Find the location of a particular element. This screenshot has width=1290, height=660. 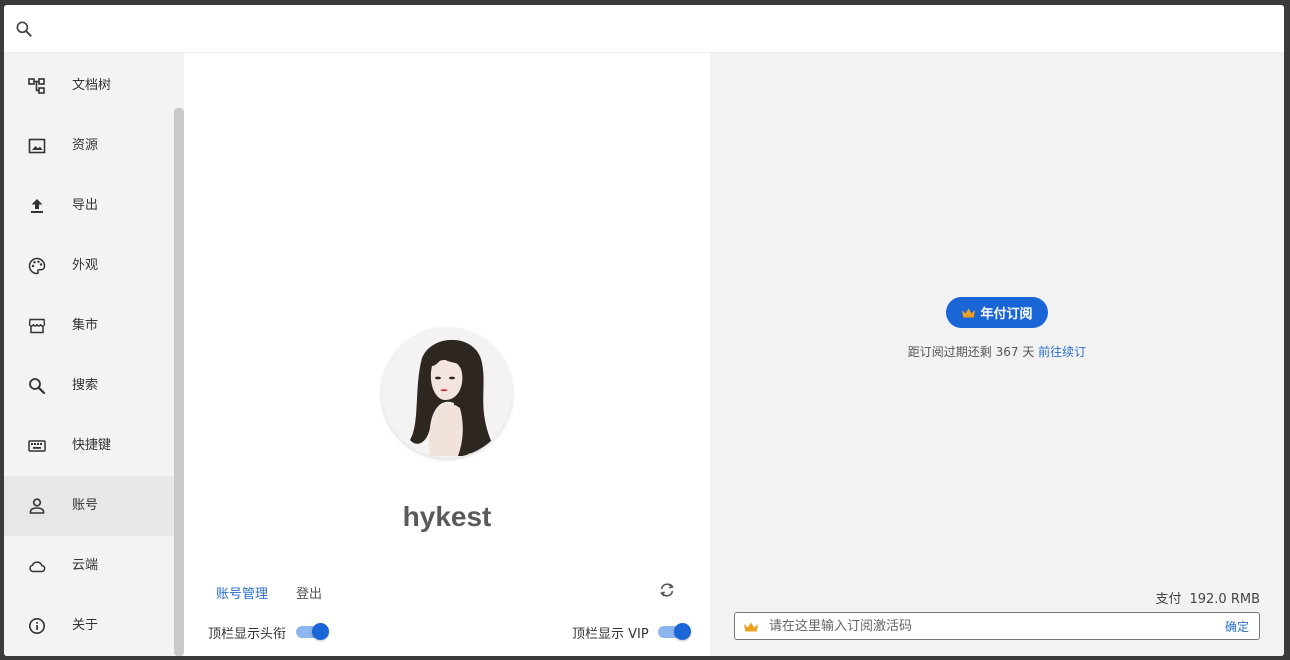

sidebar-item-filetree: 文档树 is located at coordinates (89, 86).